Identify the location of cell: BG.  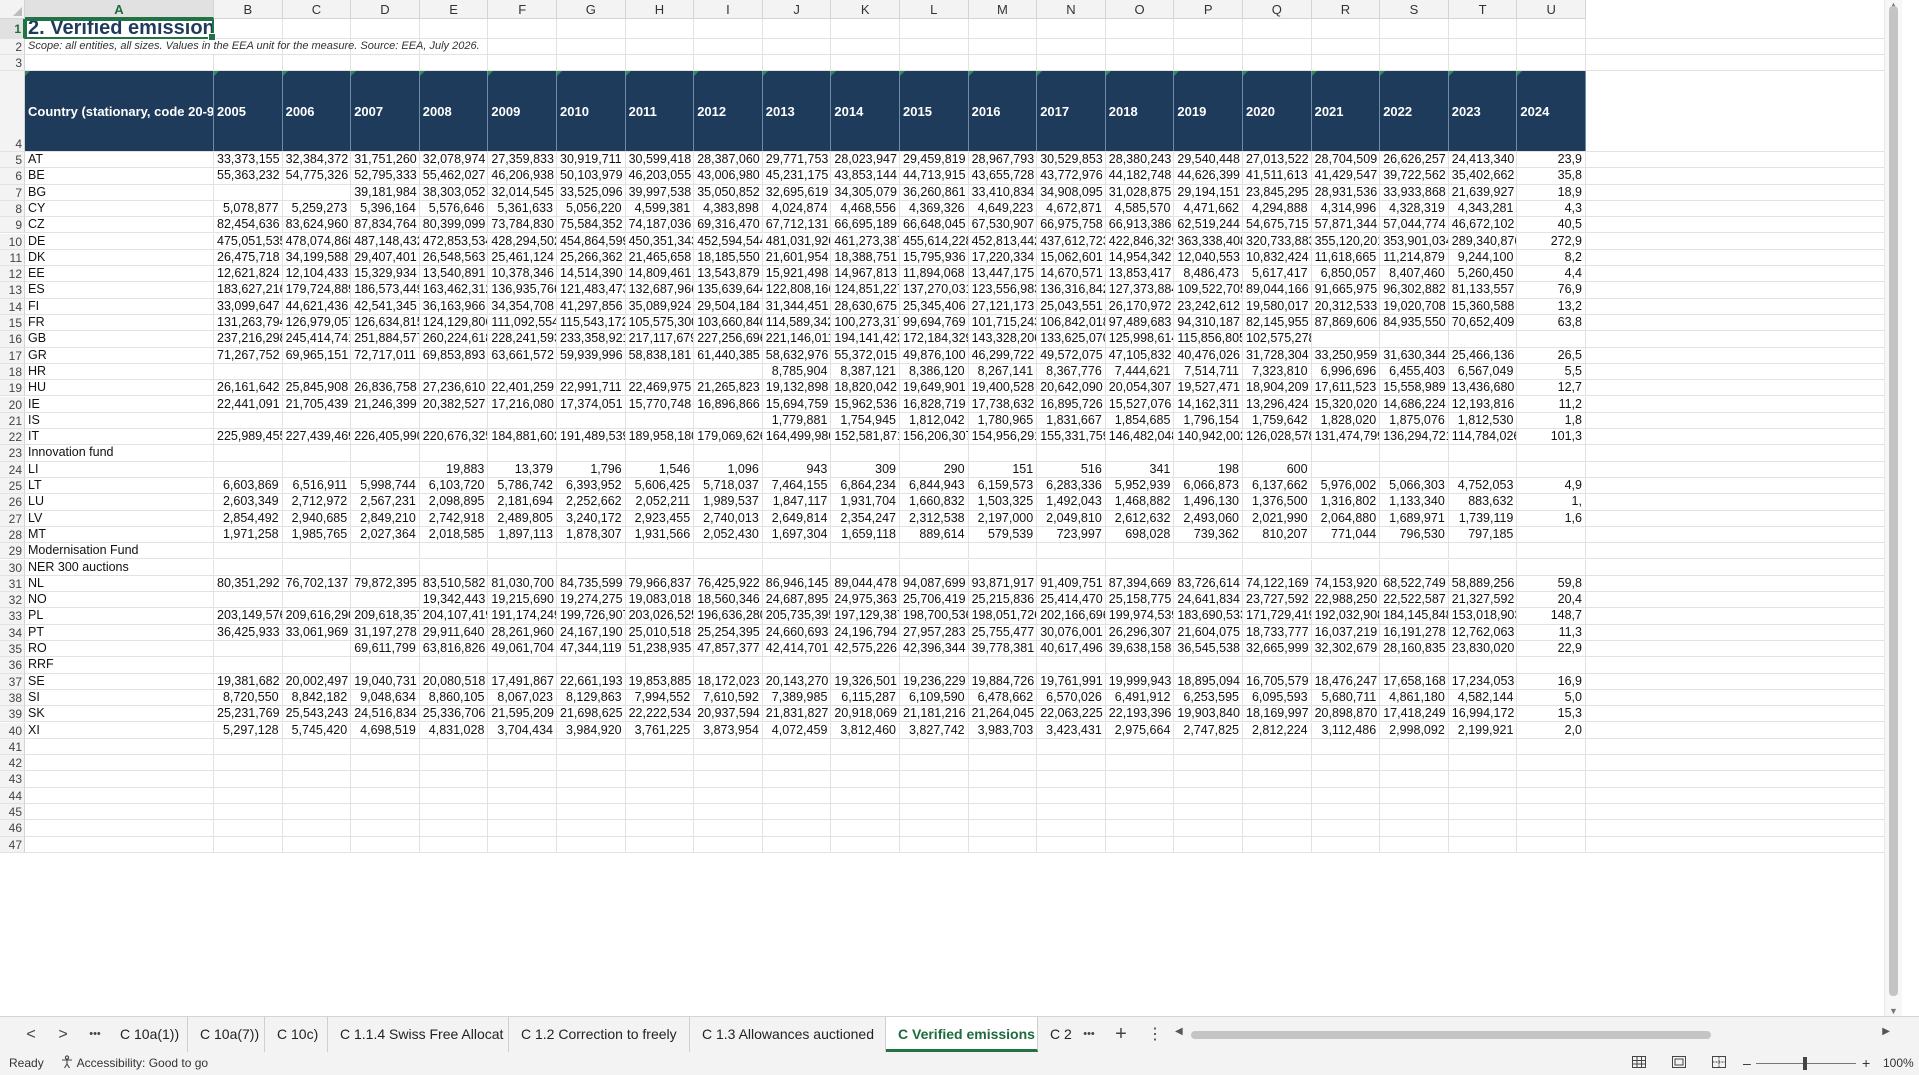
(119, 192).